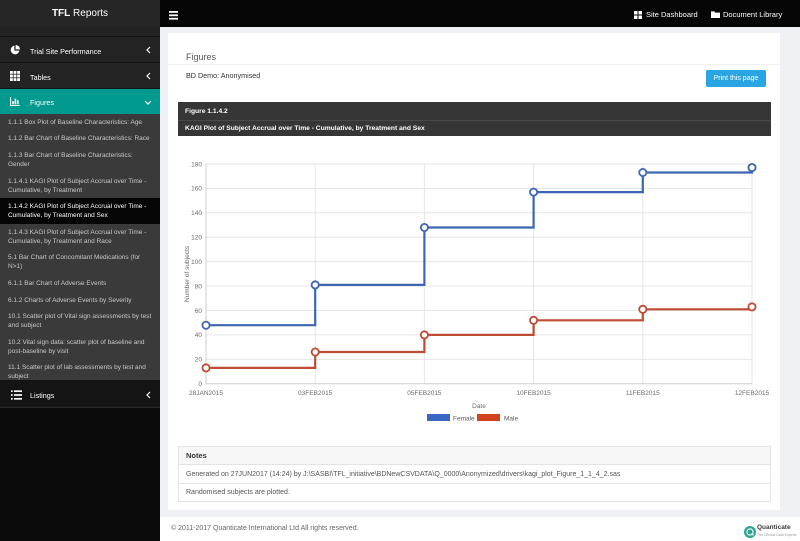 The image size is (800, 541). What do you see at coordinates (643, 393) in the screenshot?
I see `svg-text: 11FEB2015` at bounding box center [643, 393].